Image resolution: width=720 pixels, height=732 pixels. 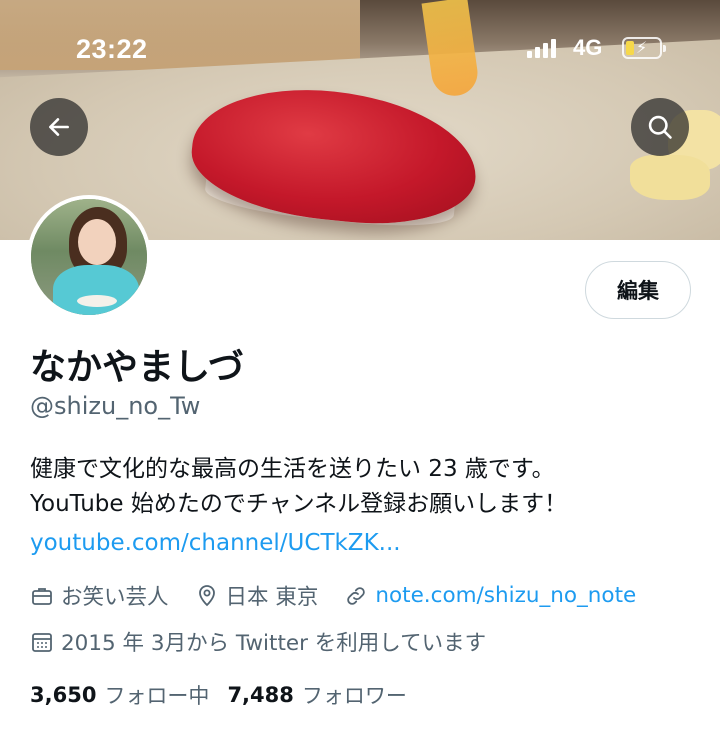 I want to click on display-name: なかやましづ, so click(x=137, y=367).